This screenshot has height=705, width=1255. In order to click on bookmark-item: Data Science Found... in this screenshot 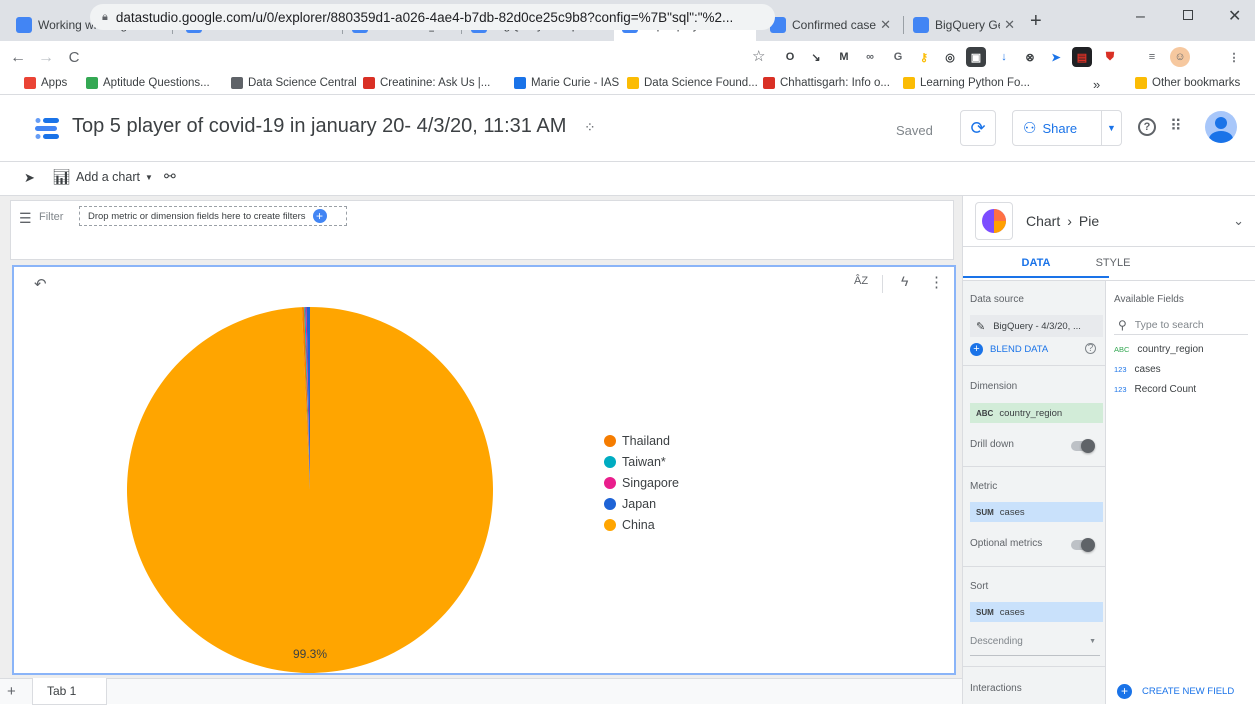, I will do `click(692, 83)`.